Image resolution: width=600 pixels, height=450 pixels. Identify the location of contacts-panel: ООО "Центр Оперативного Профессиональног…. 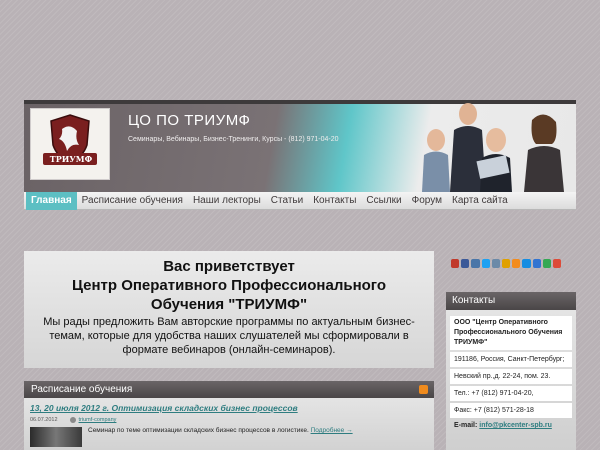
(511, 380).